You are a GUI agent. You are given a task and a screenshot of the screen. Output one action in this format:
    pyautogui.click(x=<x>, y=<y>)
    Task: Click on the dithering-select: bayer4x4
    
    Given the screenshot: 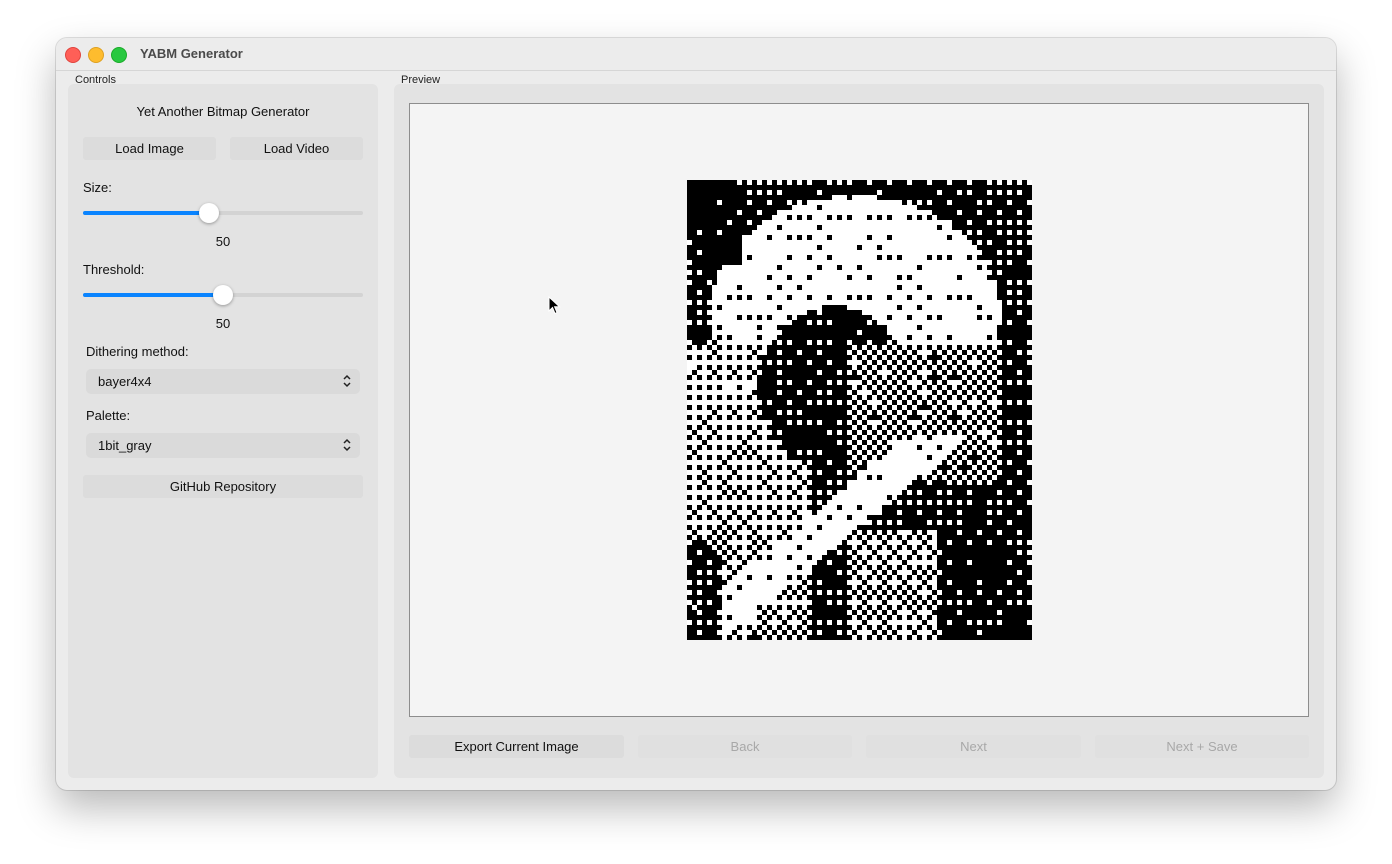 What is the action you would take?
    pyautogui.click(x=223, y=381)
    